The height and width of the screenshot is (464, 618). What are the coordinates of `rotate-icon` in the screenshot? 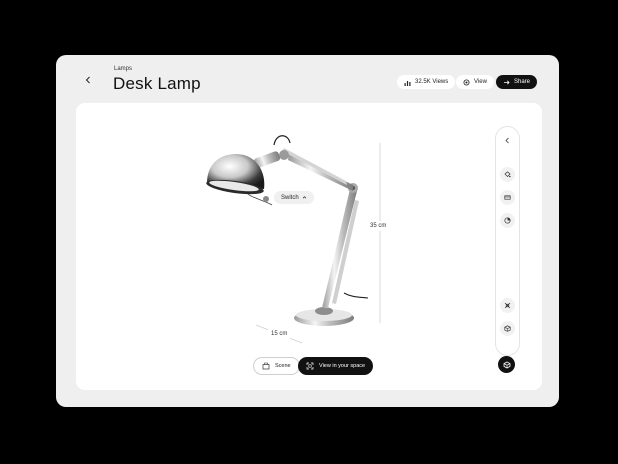 It's located at (507, 305).